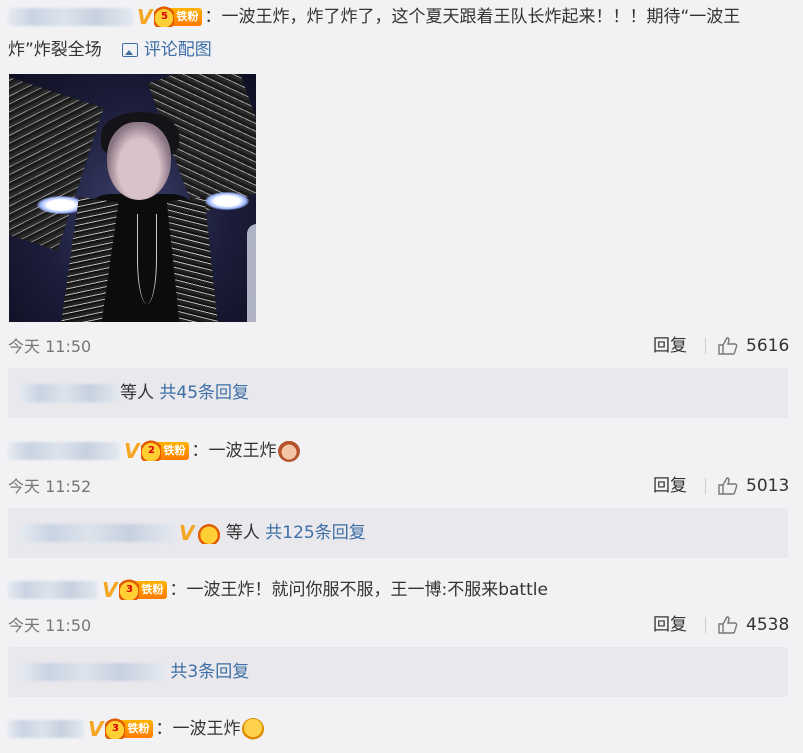 The height and width of the screenshot is (753, 803). Describe the element at coordinates (398, 533) in the screenshot. I see `reply-summary: V 等人 共125条回复` at that location.